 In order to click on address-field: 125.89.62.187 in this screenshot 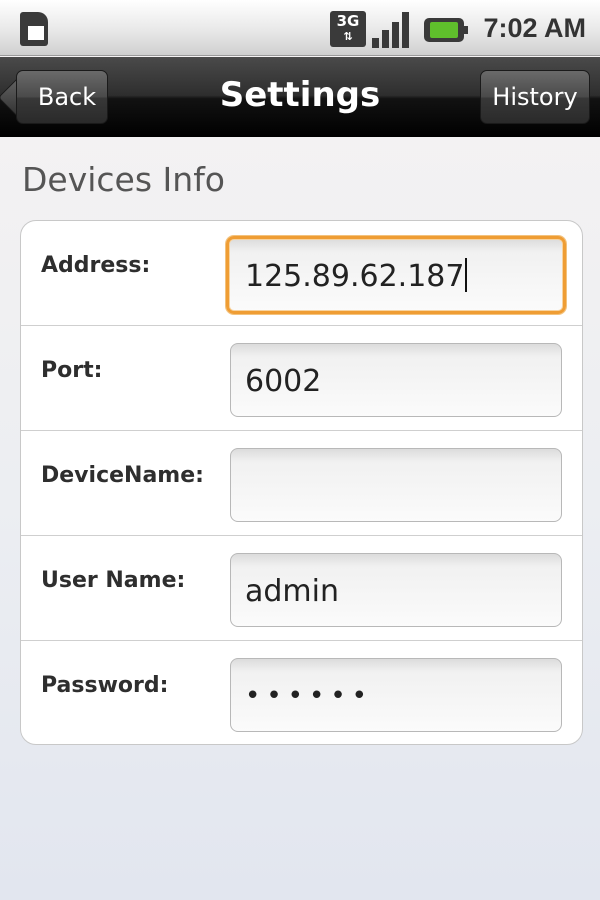, I will do `click(396, 275)`.